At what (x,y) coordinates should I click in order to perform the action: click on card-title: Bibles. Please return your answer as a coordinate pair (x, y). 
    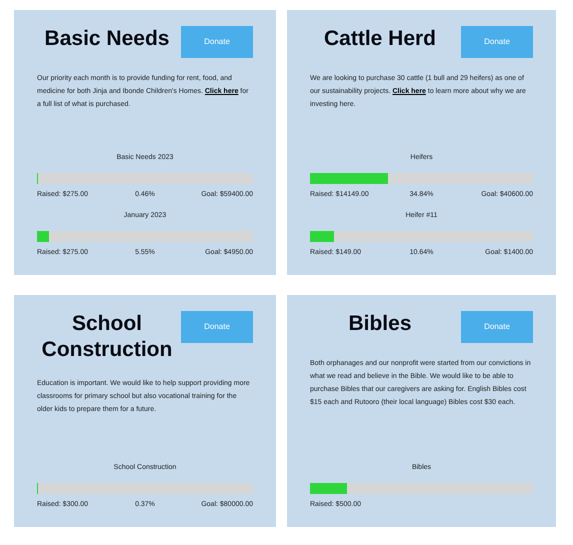
    Looking at the image, I should click on (380, 324).